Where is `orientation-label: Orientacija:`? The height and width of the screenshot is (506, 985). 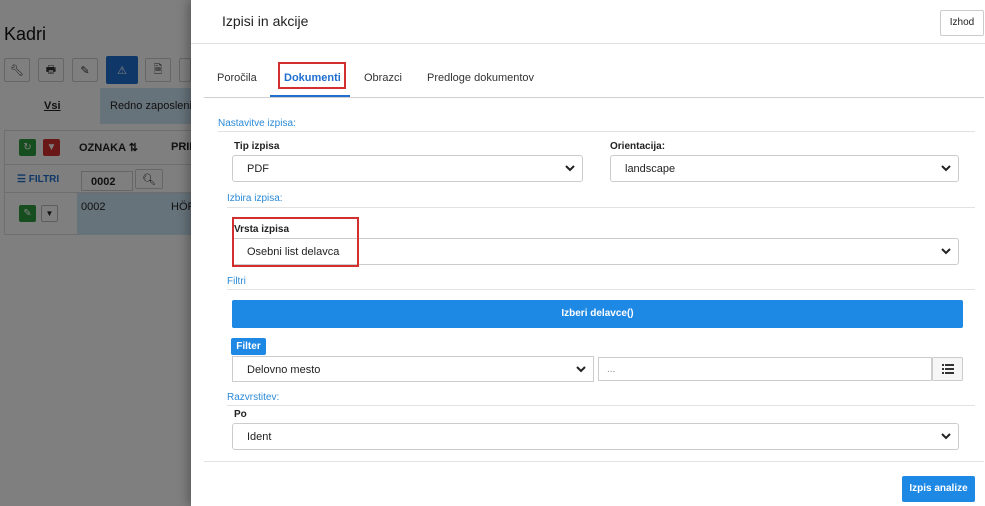 orientation-label: Orientacija: is located at coordinates (638, 146).